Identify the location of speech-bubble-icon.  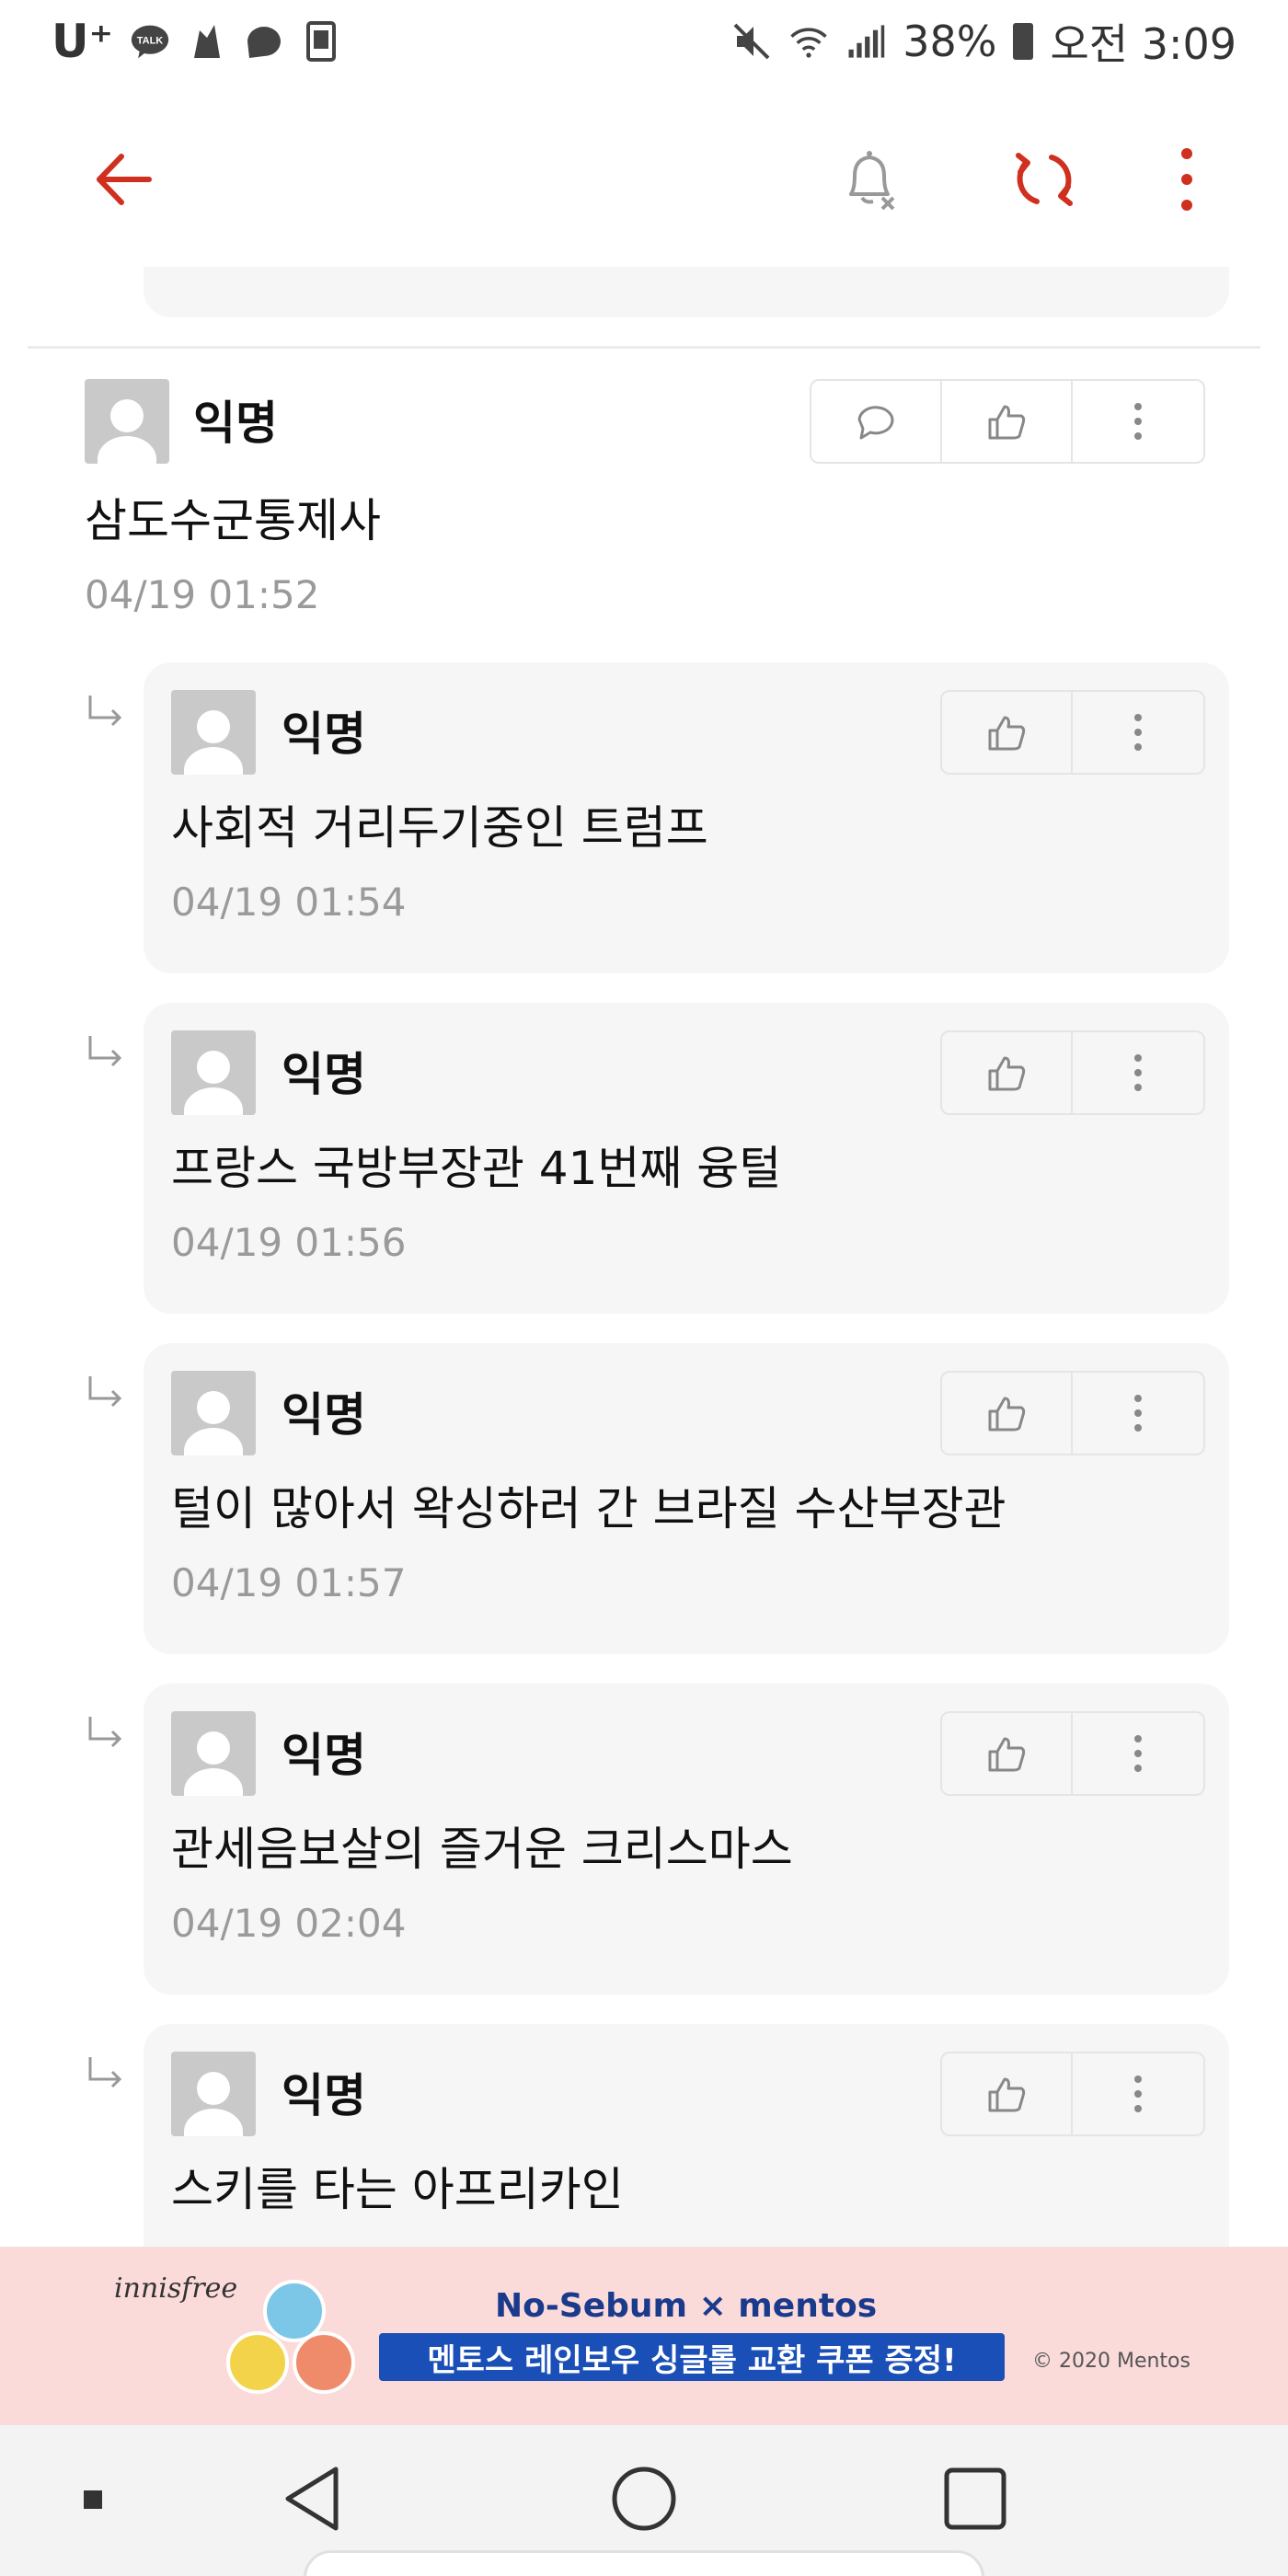
(875, 423).